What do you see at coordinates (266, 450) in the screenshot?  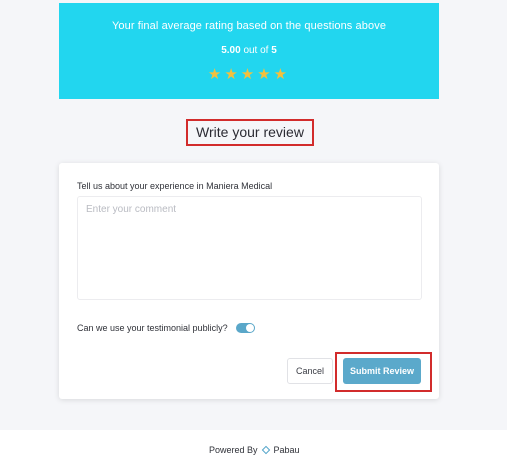 I see `pabau-logo-icon` at bounding box center [266, 450].